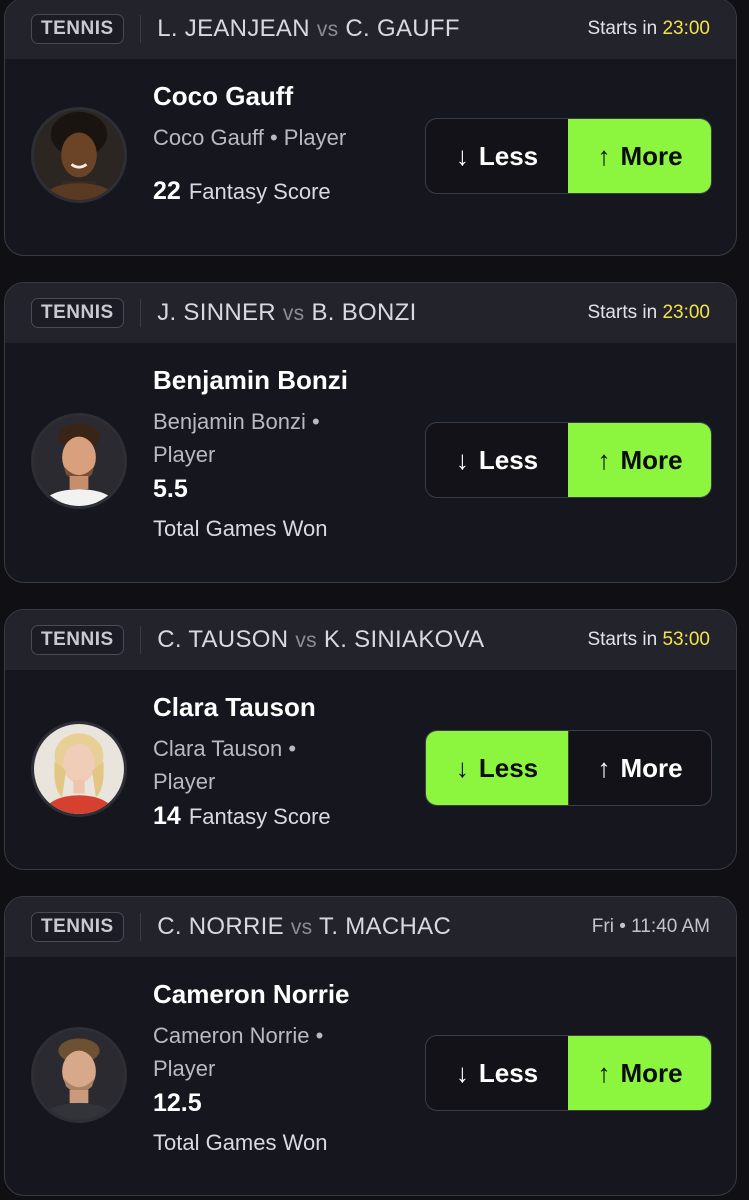  I want to click on player-subtitle-line1: Cameron Norrie •, so click(238, 1035).